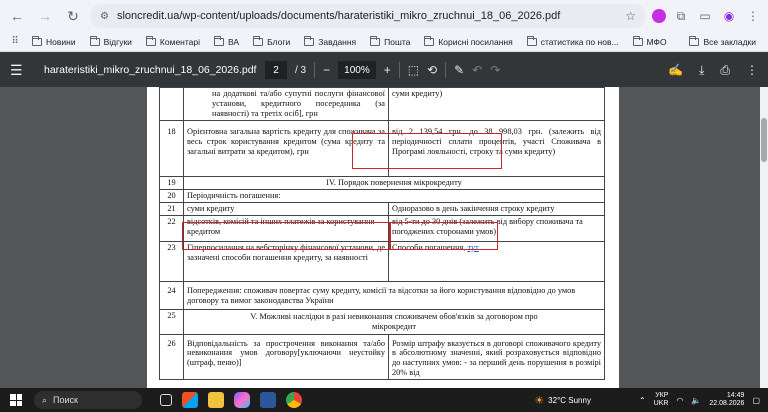  Describe the element at coordinates (675, 70) in the screenshot. I see `annotate-icon: ✍` at that location.